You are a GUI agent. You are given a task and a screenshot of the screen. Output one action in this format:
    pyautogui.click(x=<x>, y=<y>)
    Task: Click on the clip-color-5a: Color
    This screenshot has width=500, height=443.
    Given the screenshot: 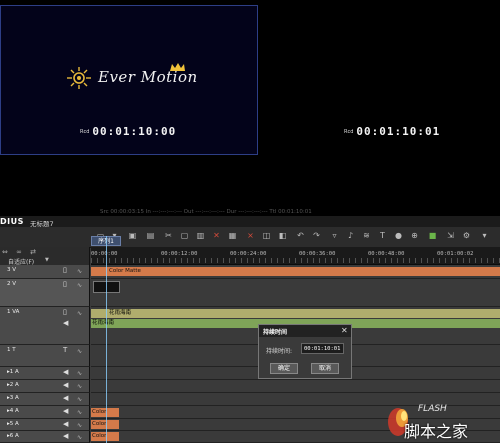 What is the action you would take?
    pyautogui.click(x=105, y=424)
    